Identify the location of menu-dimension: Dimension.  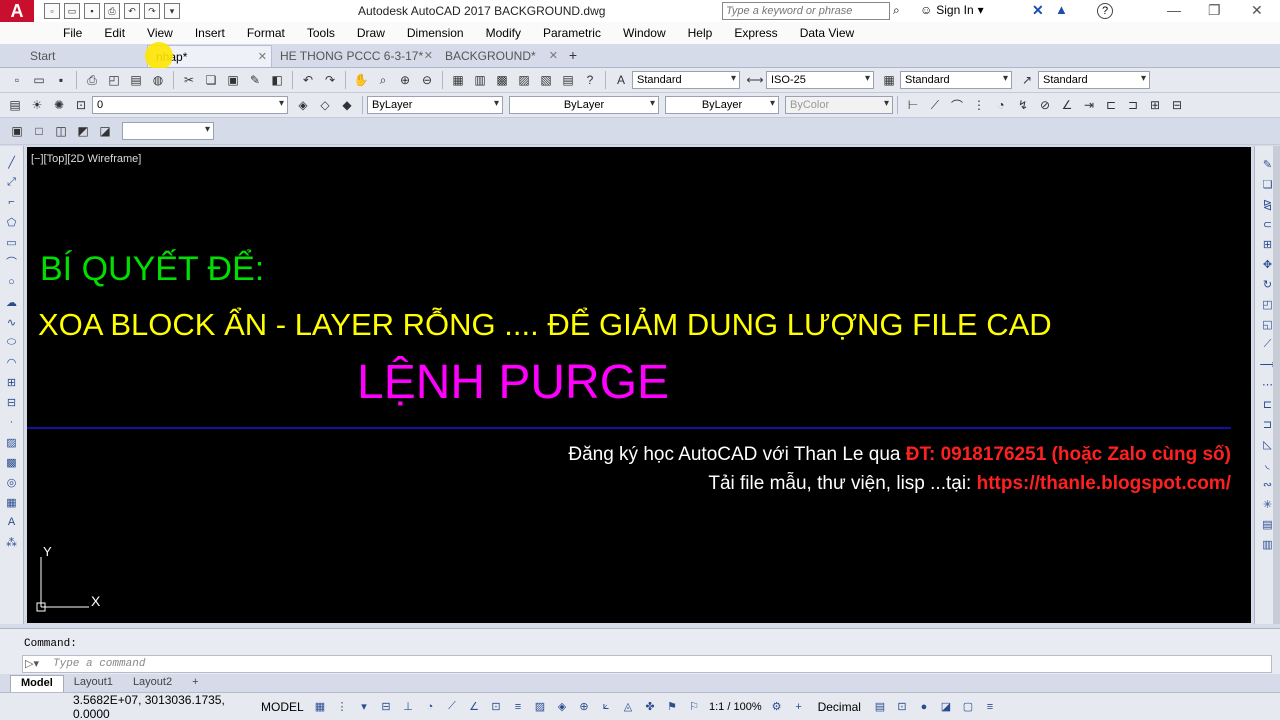
(435, 33).